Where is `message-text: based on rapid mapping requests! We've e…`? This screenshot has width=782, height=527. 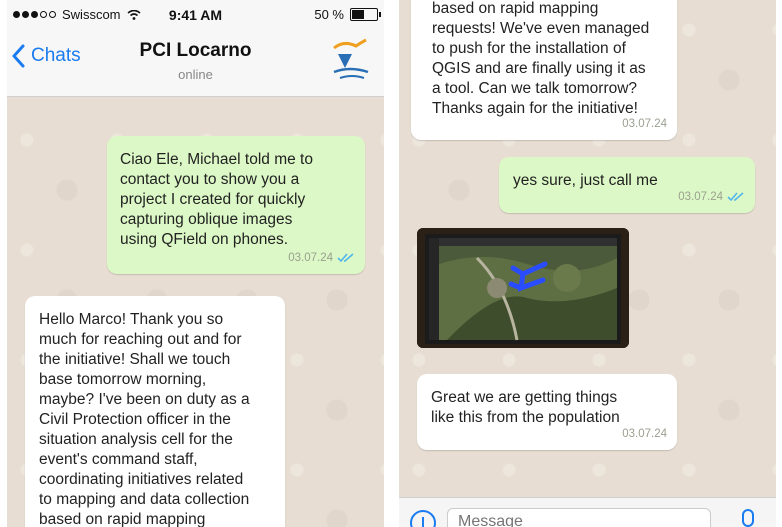 message-text: based on rapid mapping requests! We've e… is located at coordinates (541, 58).